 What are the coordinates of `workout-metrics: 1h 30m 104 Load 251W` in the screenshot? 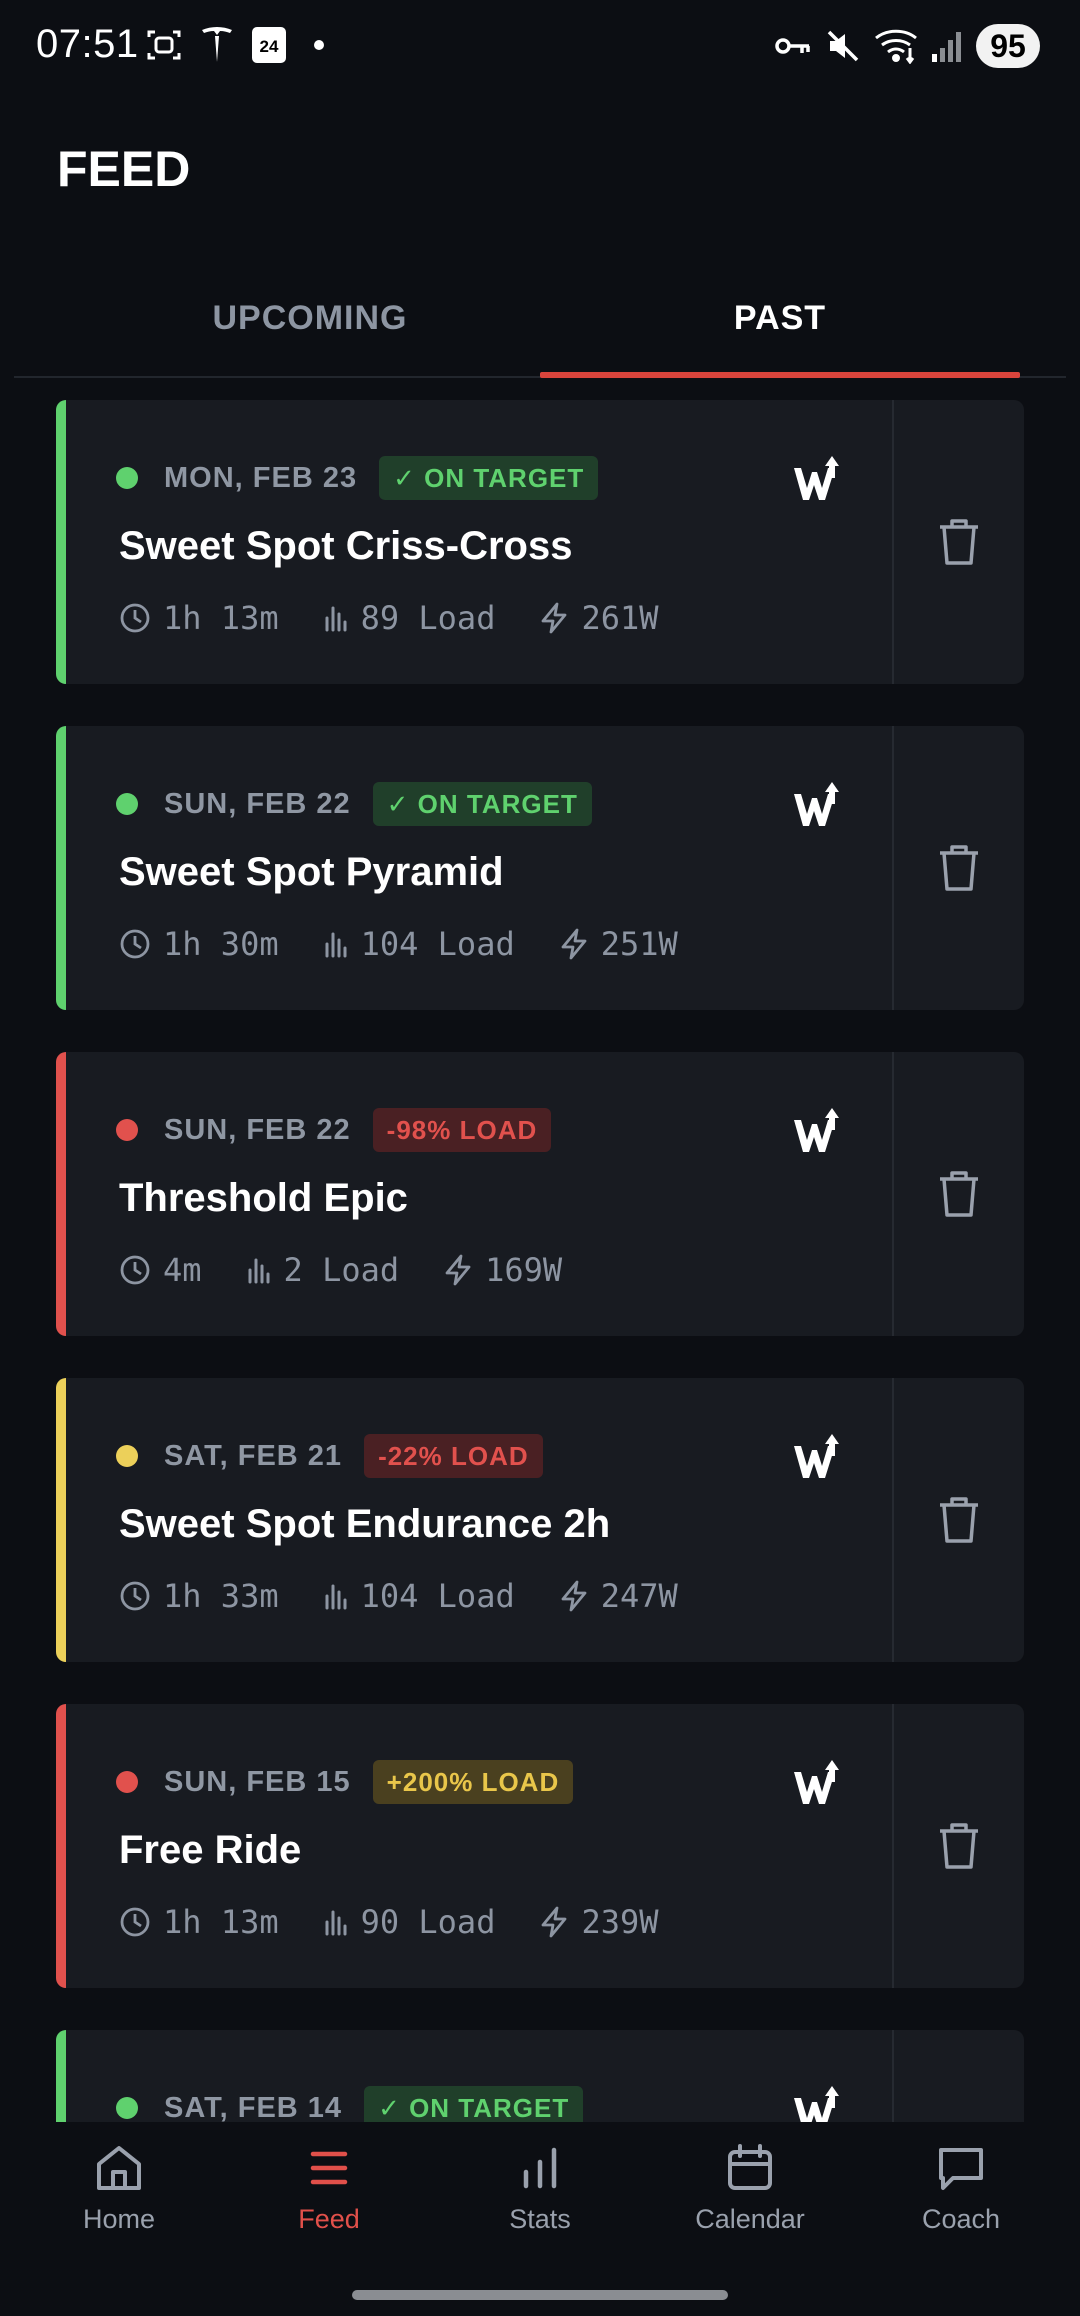 It's located at (420, 944).